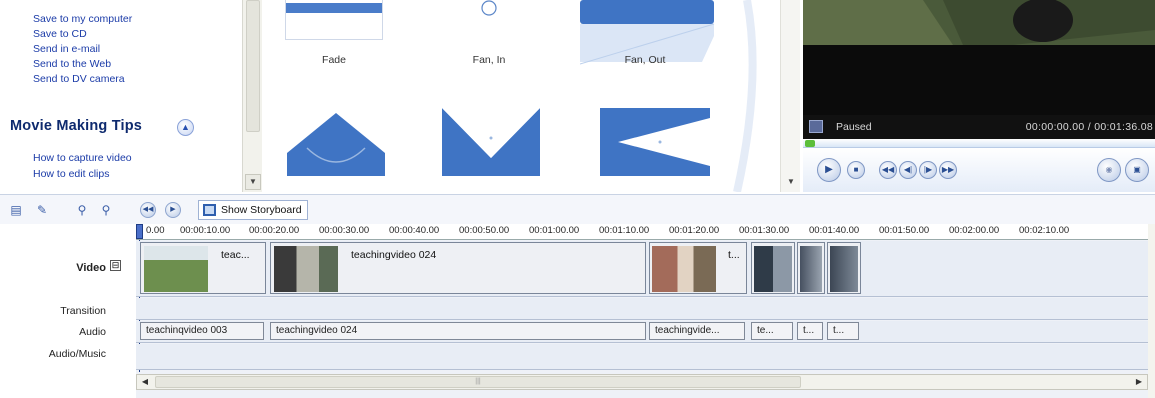  I want to click on take-picture-button-icon: ▣, so click(1137, 170).